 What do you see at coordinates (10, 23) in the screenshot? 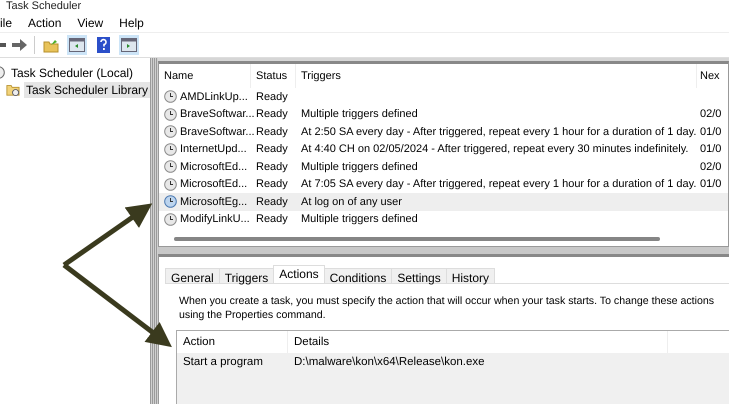
I see `menu-item: ile` at bounding box center [10, 23].